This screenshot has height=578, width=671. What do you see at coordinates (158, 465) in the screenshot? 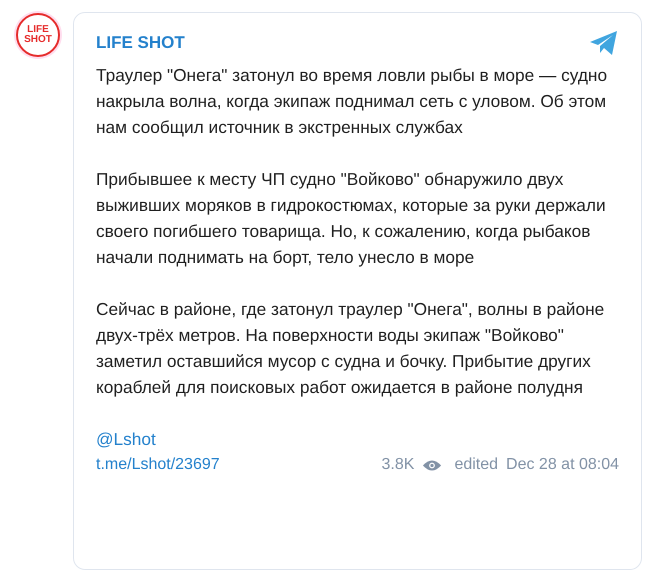
I see `post-link: t.me/Lshot/23697` at bounding box center [158, 465].